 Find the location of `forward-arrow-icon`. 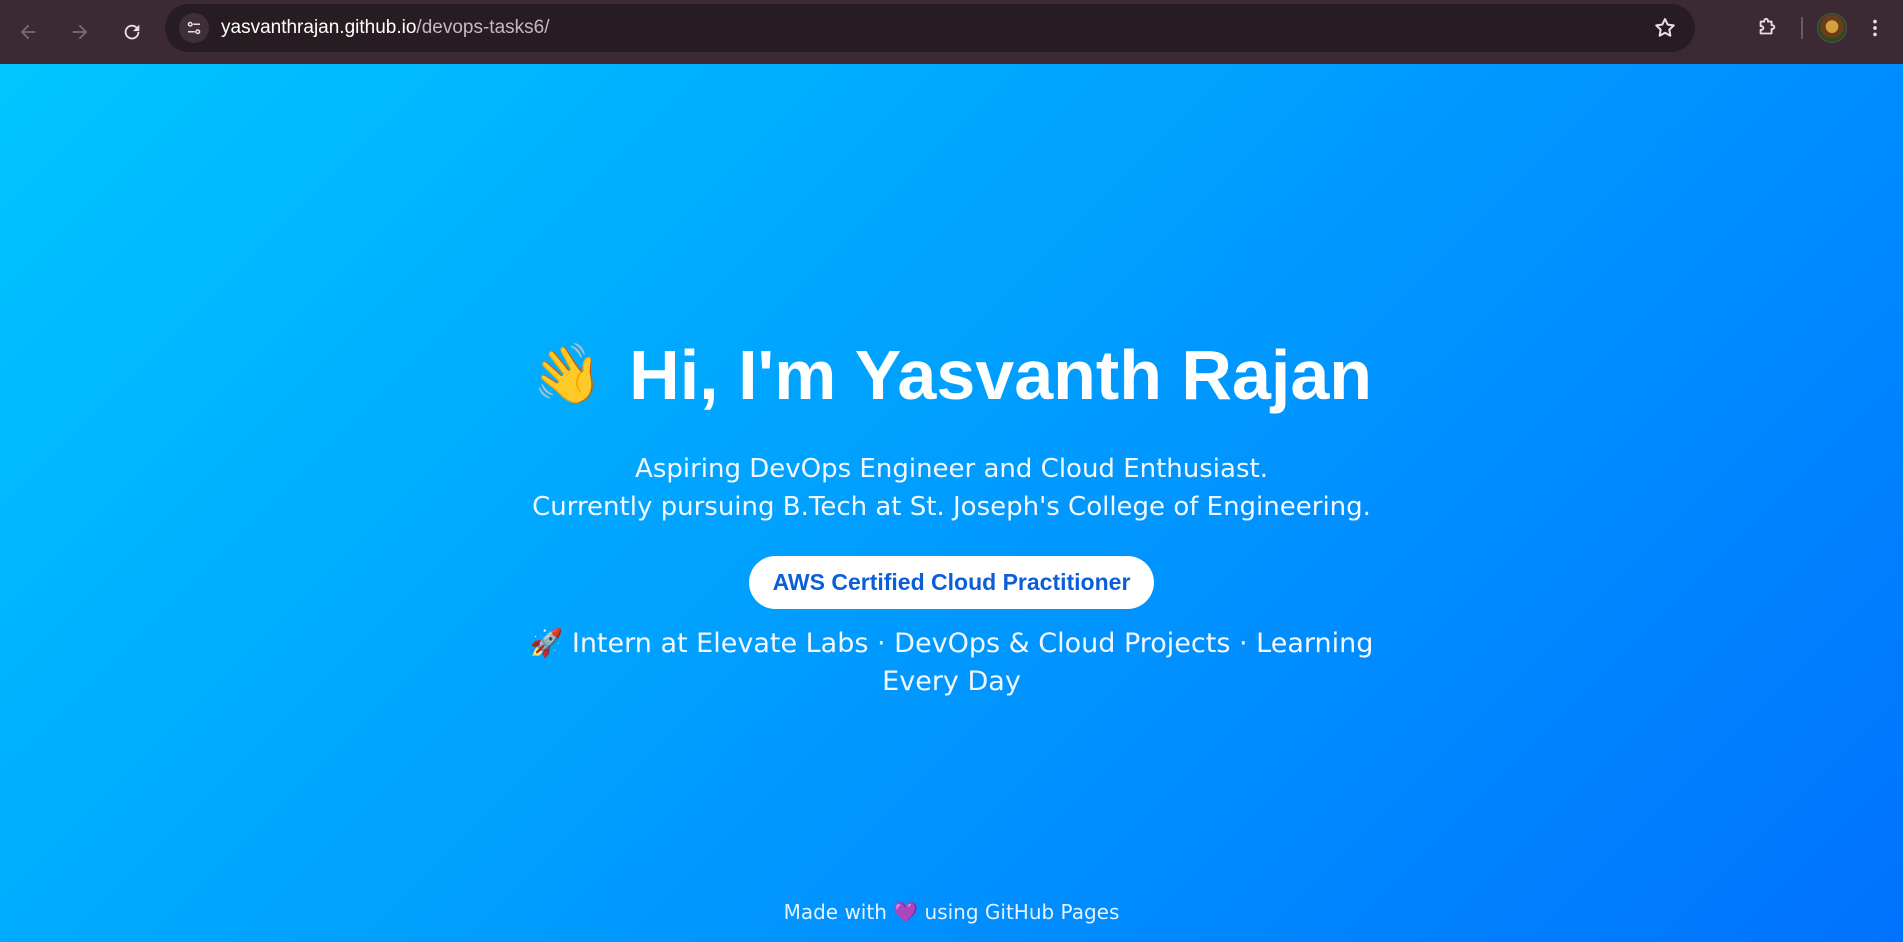

forward-arrow-icon is located at coordinates (80, 32).